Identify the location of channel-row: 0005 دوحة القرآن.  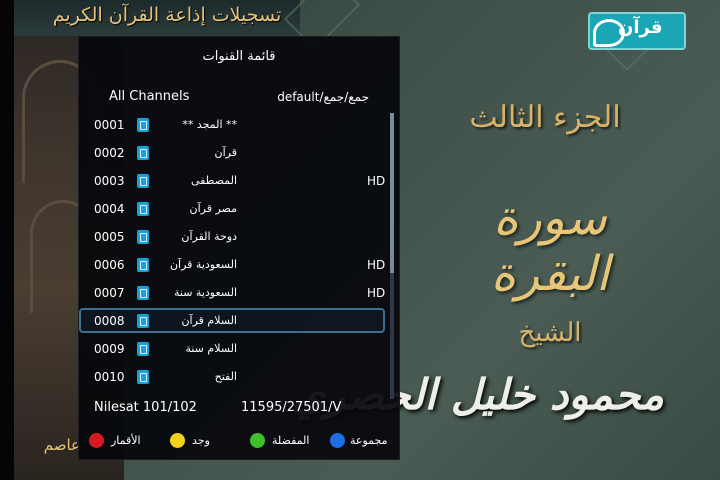
(233, 238).